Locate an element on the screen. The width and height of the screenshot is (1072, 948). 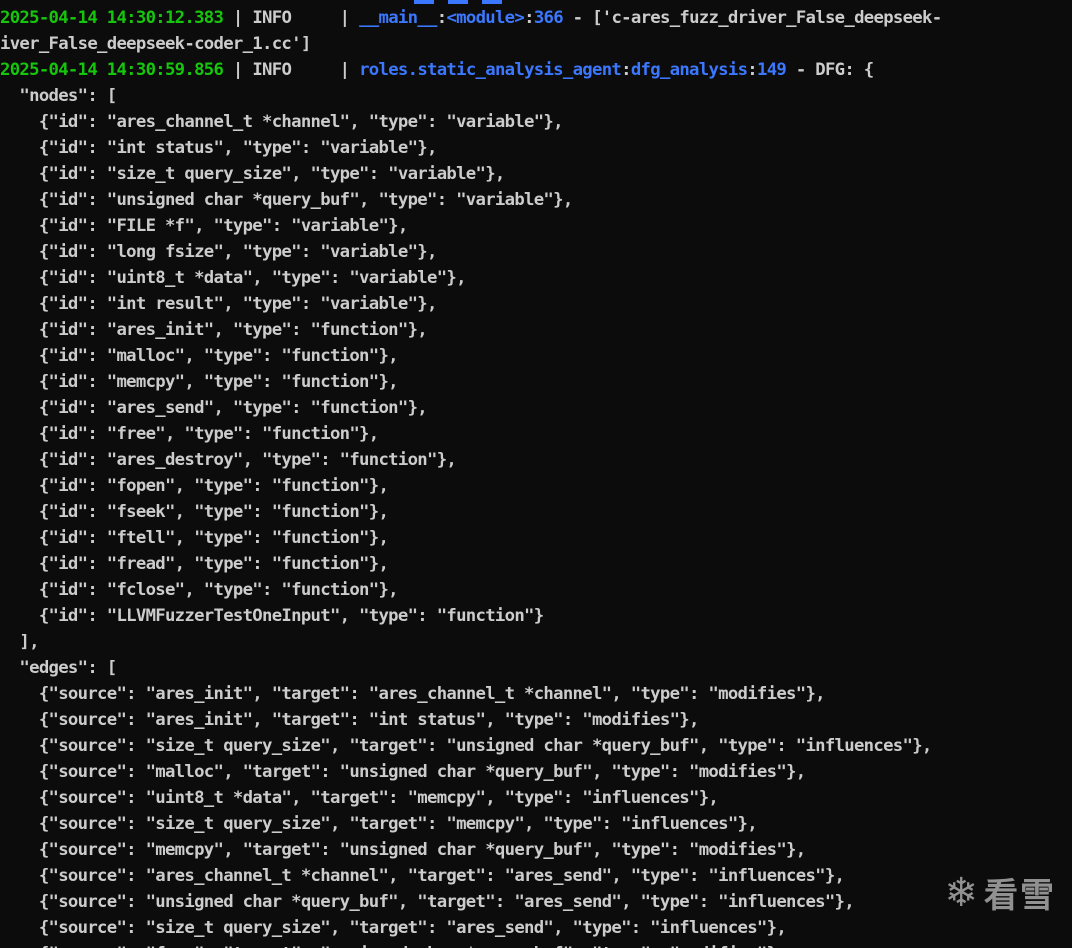
log-lineno: 366 is located at coordinates (548, 18).